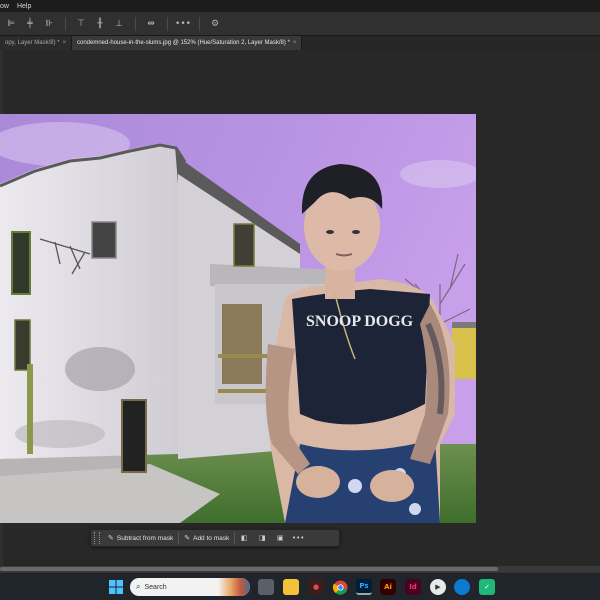 Image resolution: width=600 pixels, height=600 pixels. Describe the element at coordinates (316, 587) in the screenshot. I see `red-app-icon: ●` at that location.